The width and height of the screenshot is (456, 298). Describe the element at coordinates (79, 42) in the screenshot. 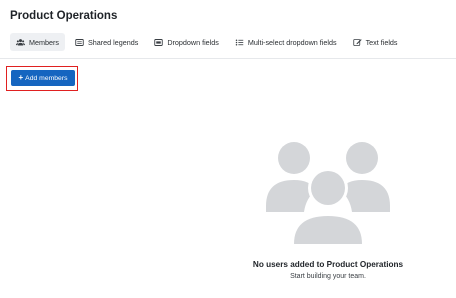

I see `legend-icon` at that location.